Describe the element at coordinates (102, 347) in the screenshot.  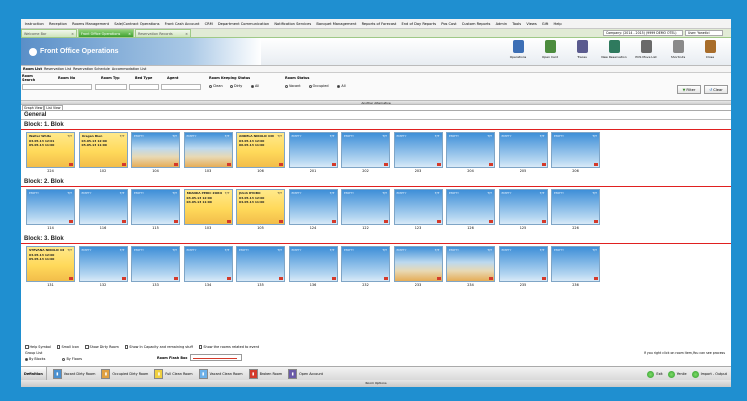
I see `option-checkbox: Show Dirty Room` at that location.